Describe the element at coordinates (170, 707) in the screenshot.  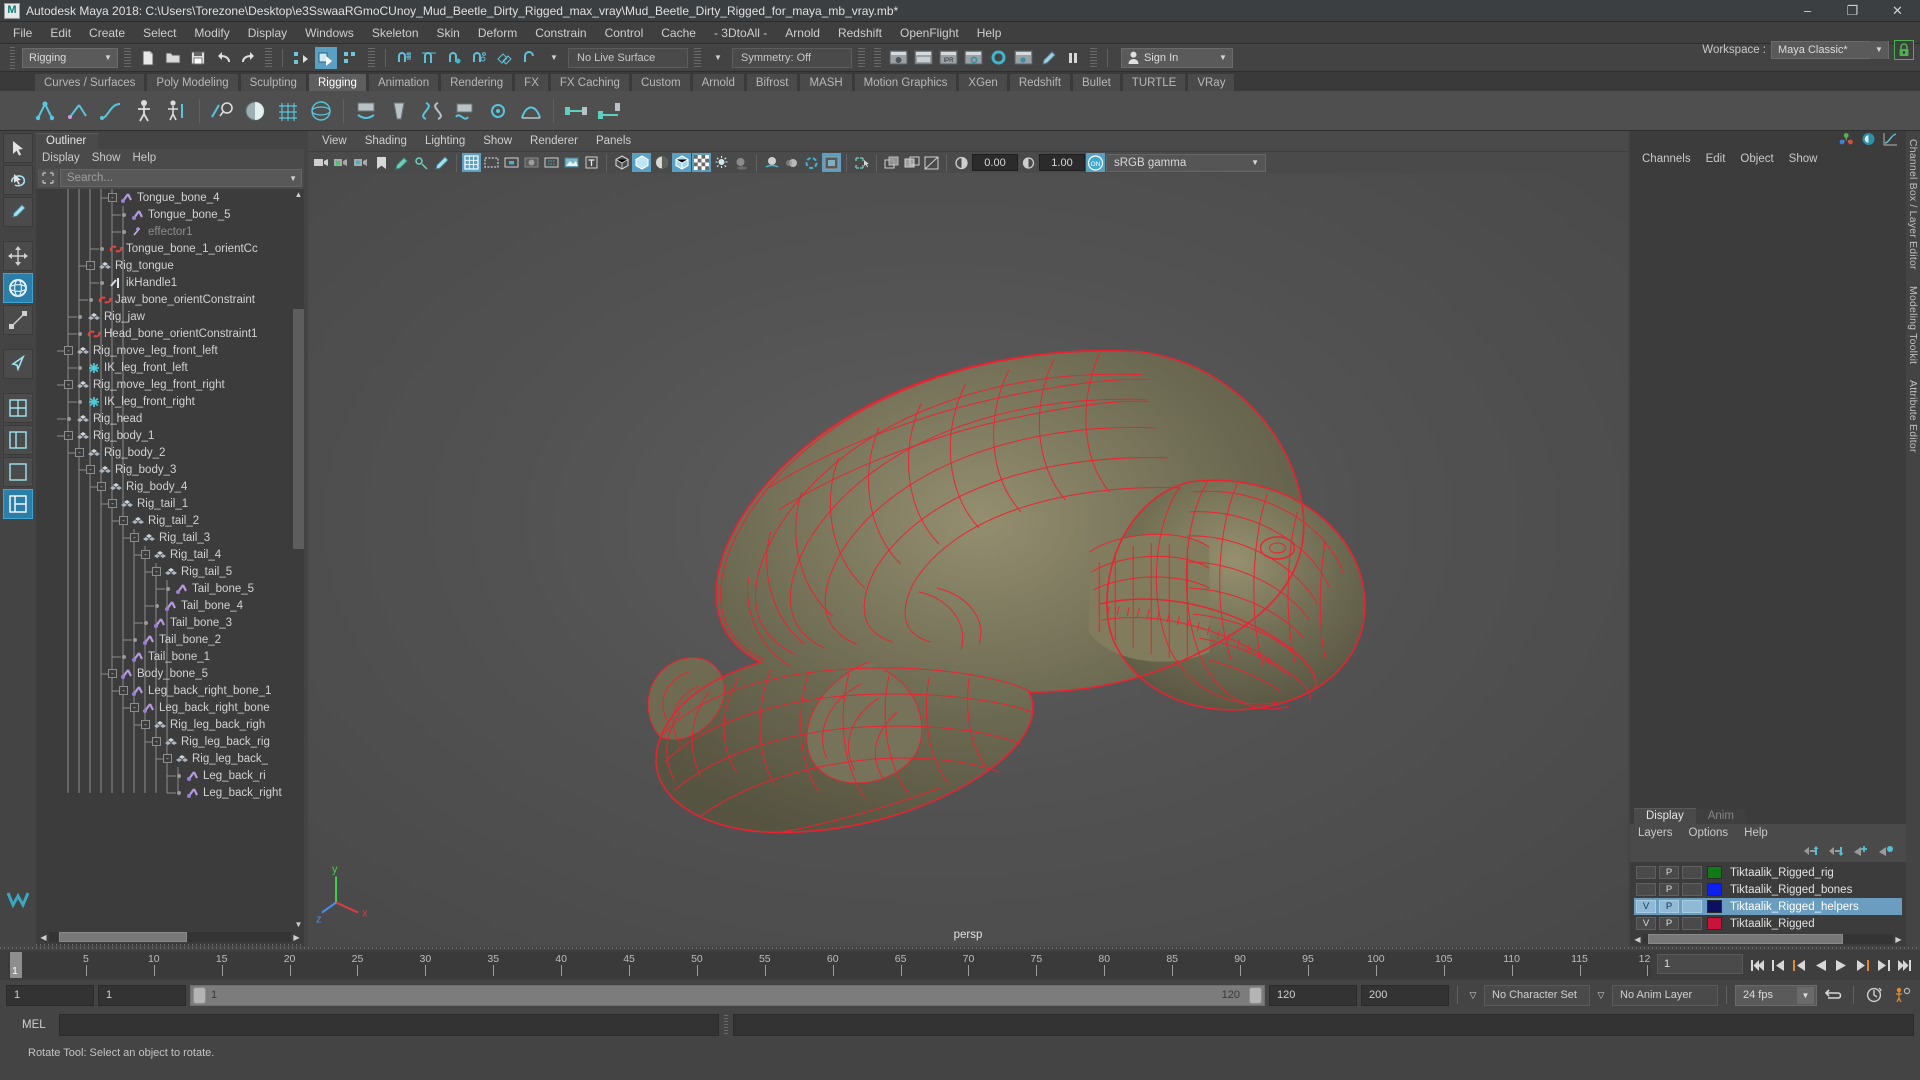
I see `outliner-row: - Leg_back_right_bone` at that location.